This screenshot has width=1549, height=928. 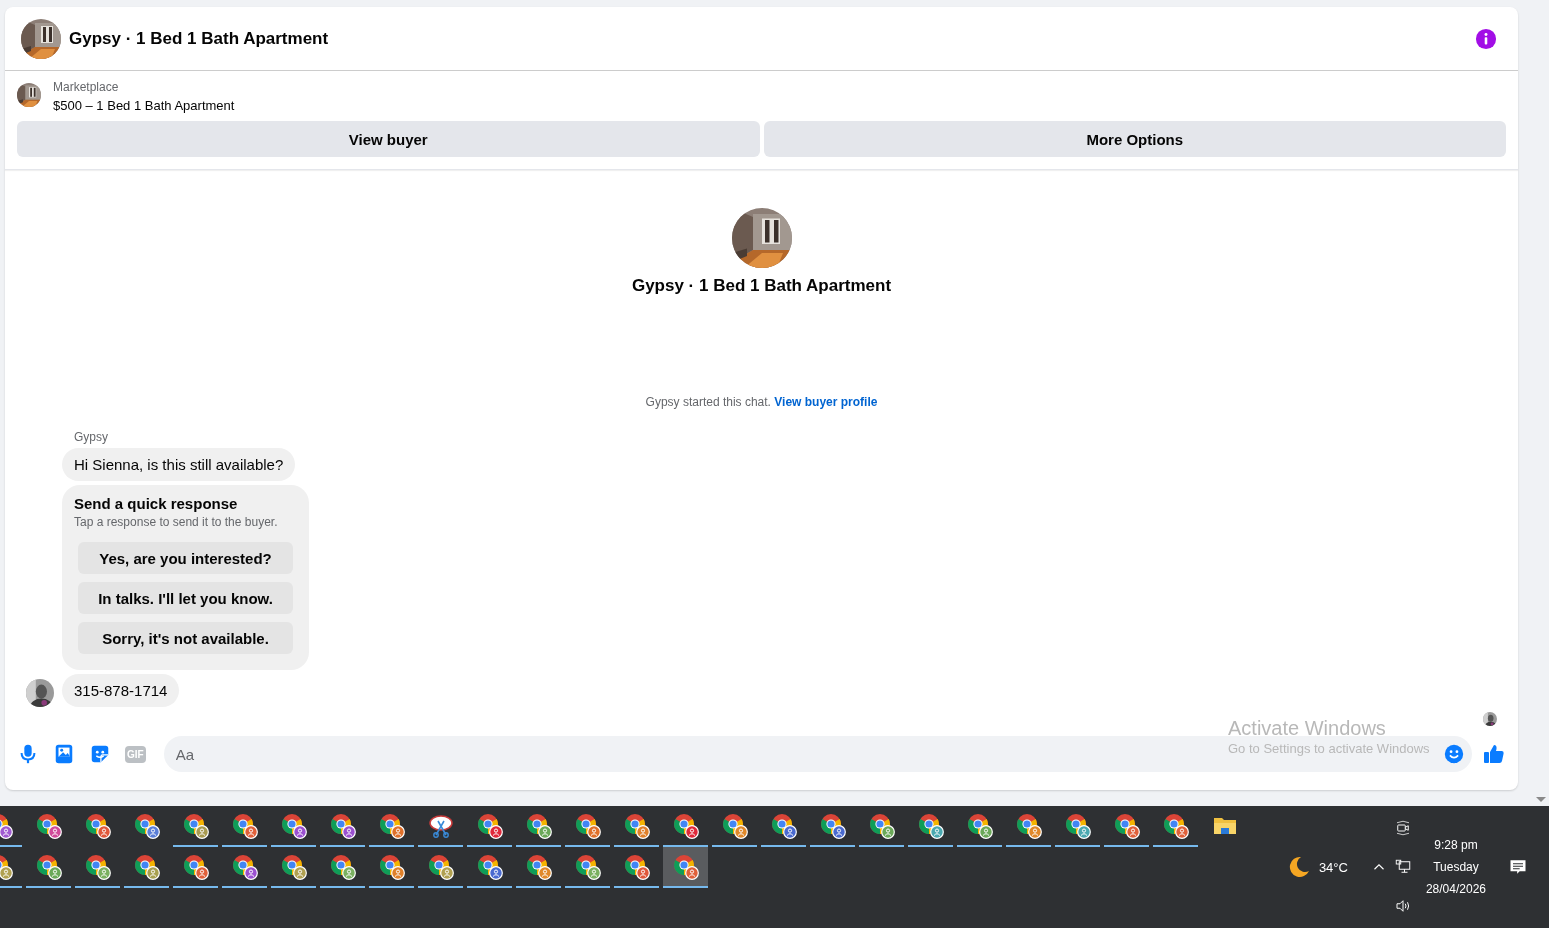 What do you see at coordinates (199, 38) in the screenshot?
I see `conversation-title: Gypsy · 1 Bed 1 Bath Apartment` at bounding box center [199, 38].